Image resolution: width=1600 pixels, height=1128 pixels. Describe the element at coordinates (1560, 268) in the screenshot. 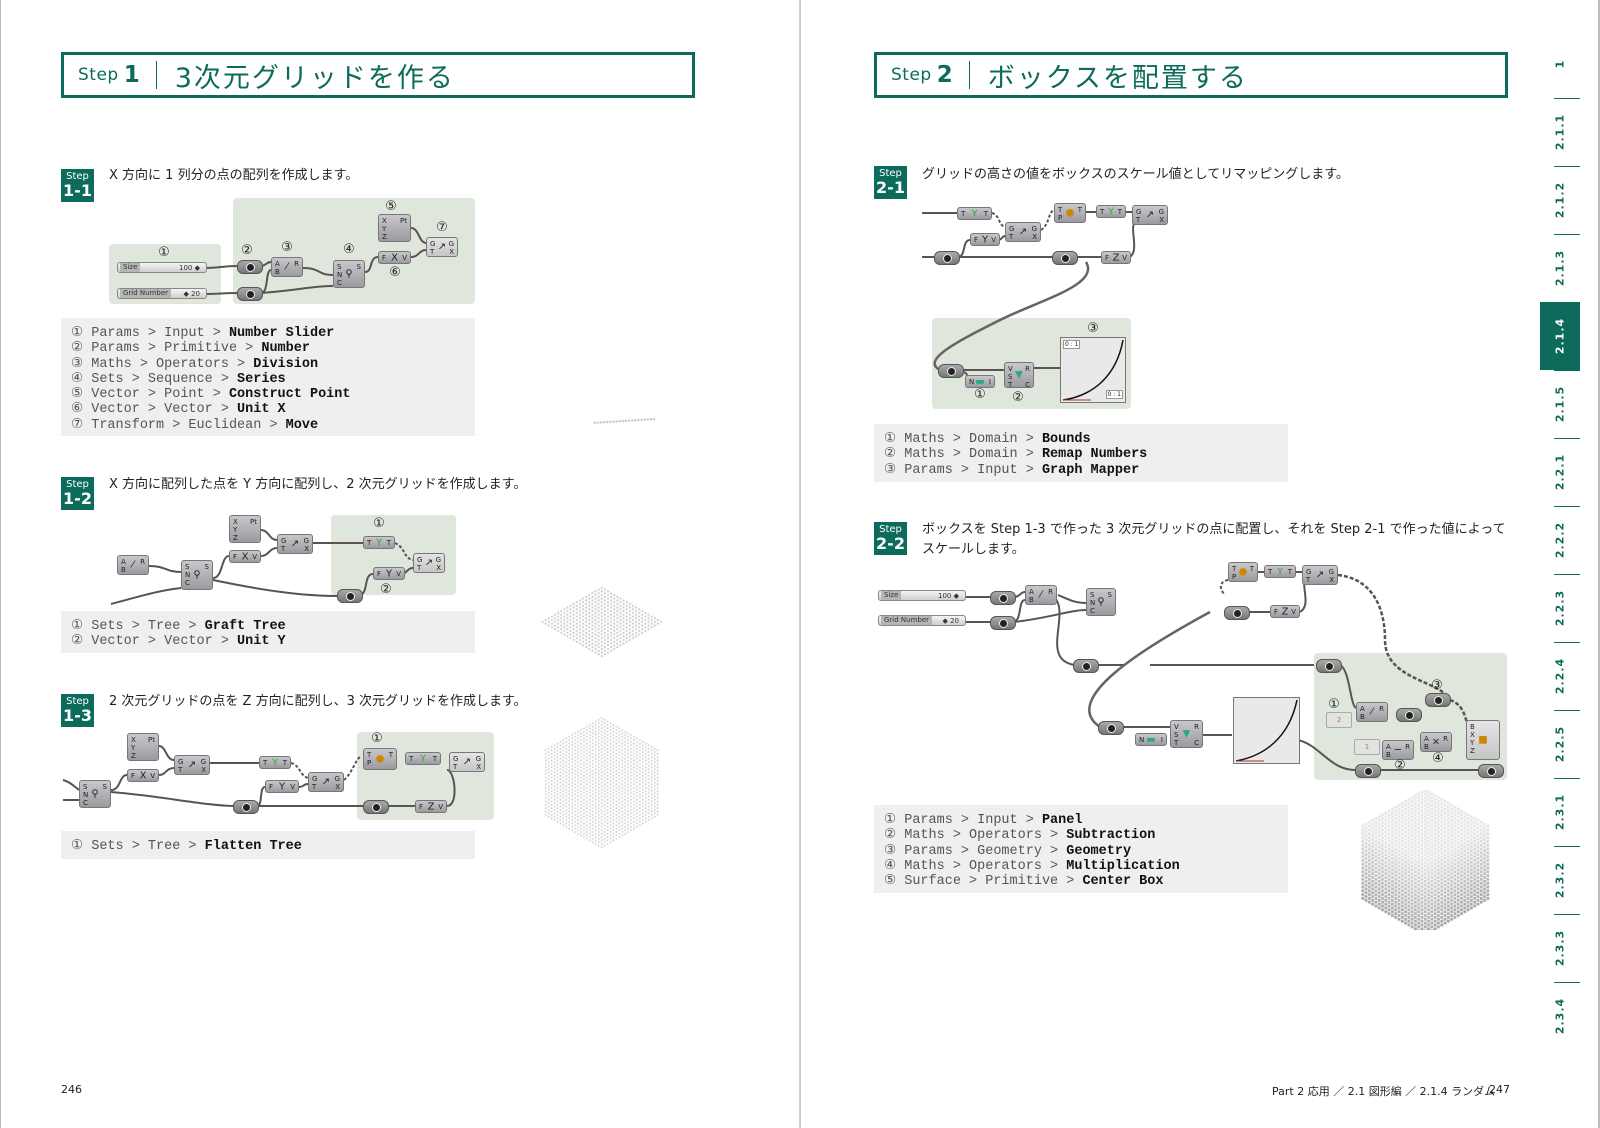

I see `chapter-tab-2-1-3: 2.1.3` at that location.